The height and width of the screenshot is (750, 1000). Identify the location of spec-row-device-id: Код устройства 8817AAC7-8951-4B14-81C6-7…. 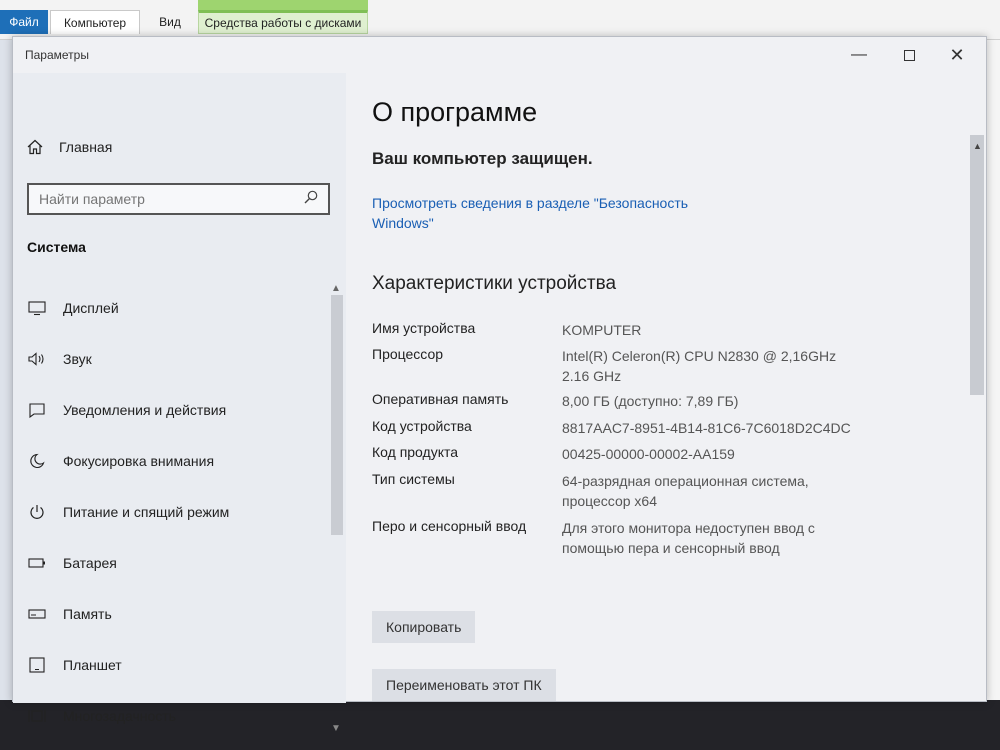
(617, 428).